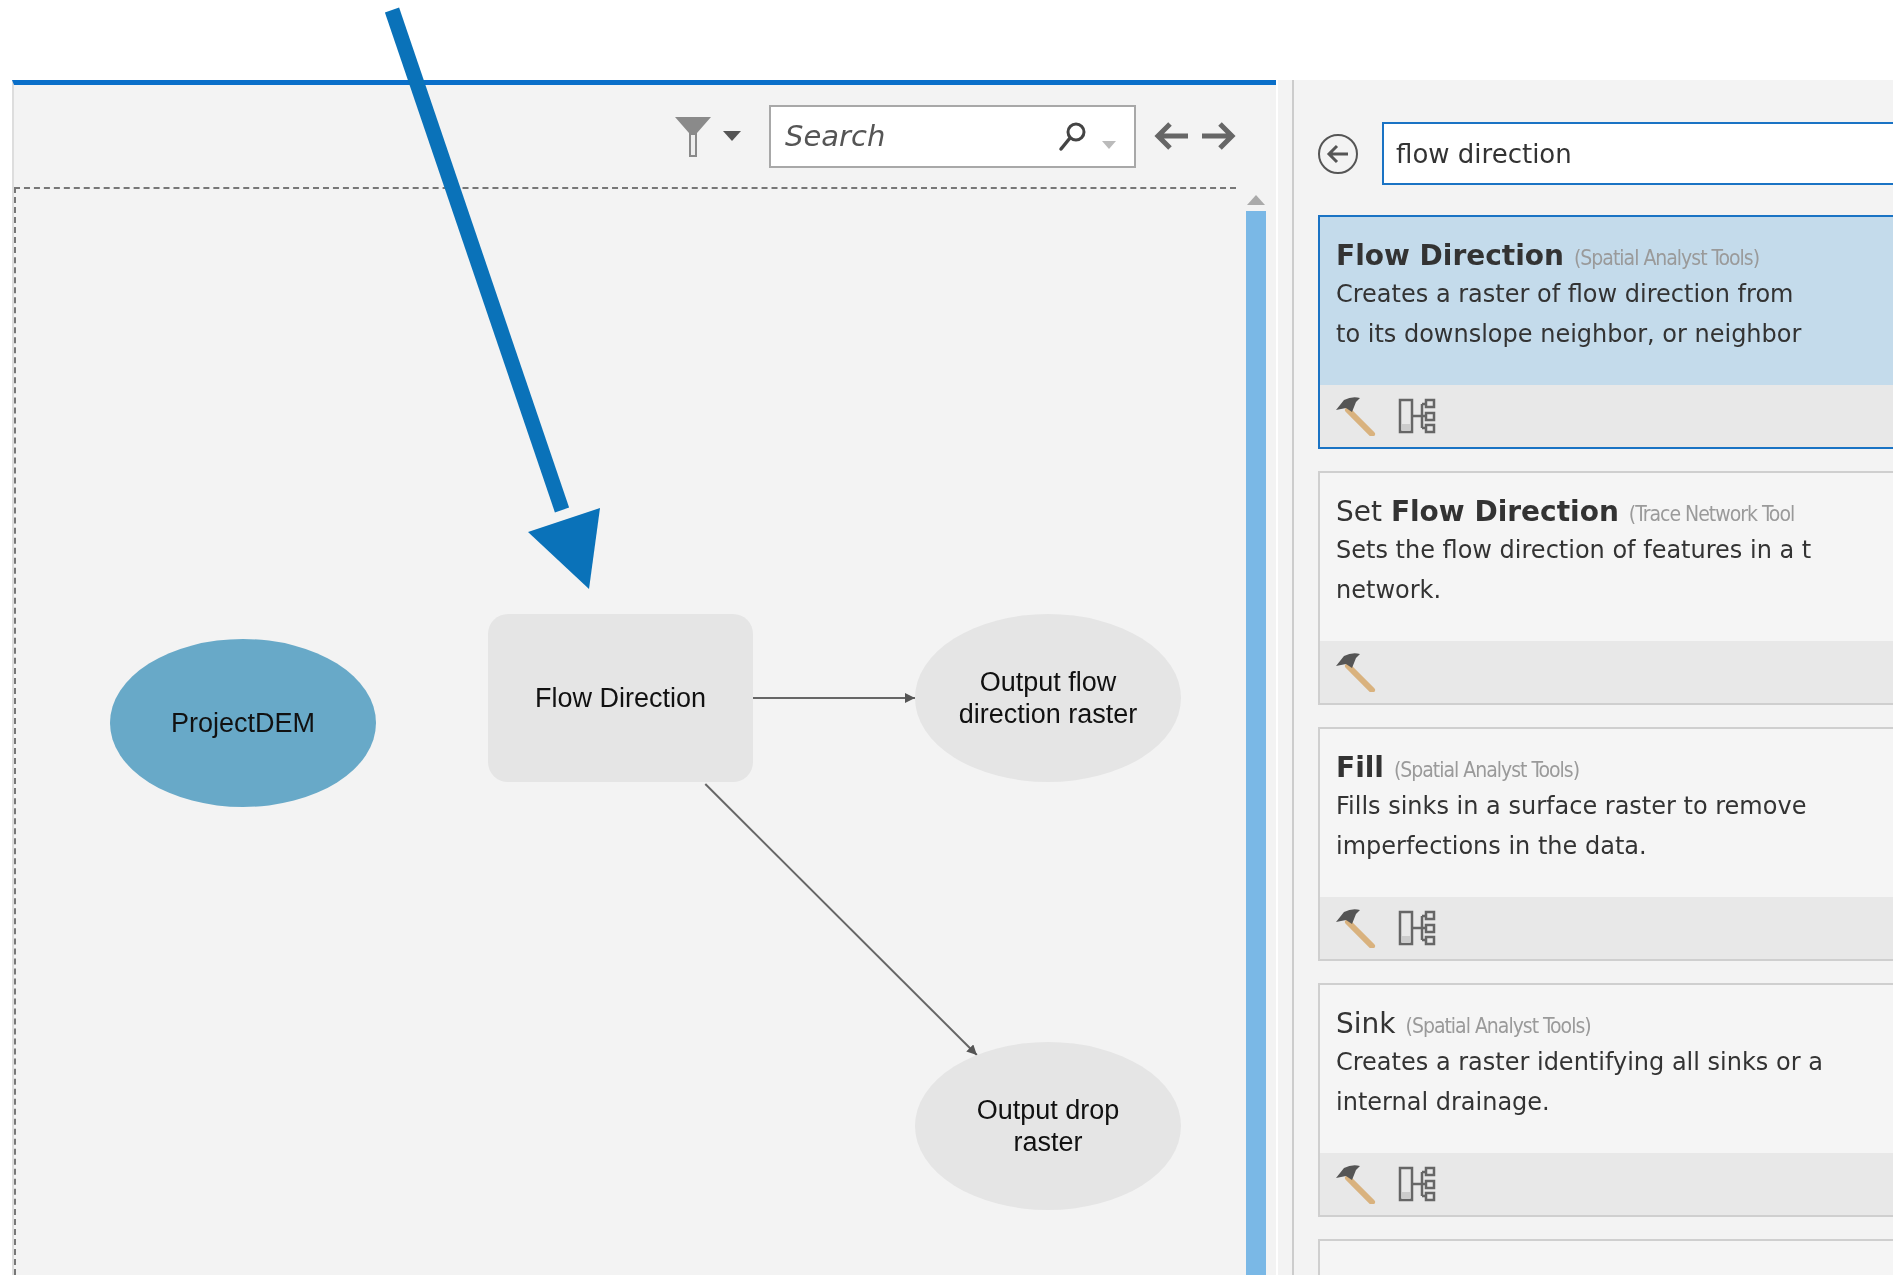 The height and width of the screenshot is (1275, 1893). I want to click on tool-description: Creates a raster identifying all sinks or a internal drainage., so click(1579, 1082).